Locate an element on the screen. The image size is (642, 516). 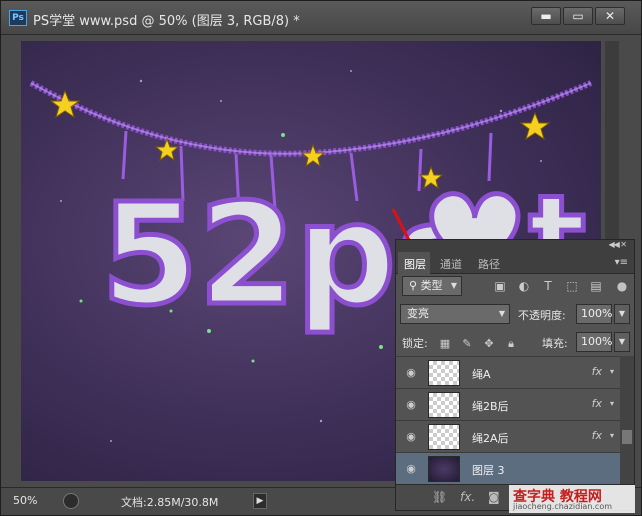
panel-header: ◀◀ ✕ is located at coordinates (515, 246).